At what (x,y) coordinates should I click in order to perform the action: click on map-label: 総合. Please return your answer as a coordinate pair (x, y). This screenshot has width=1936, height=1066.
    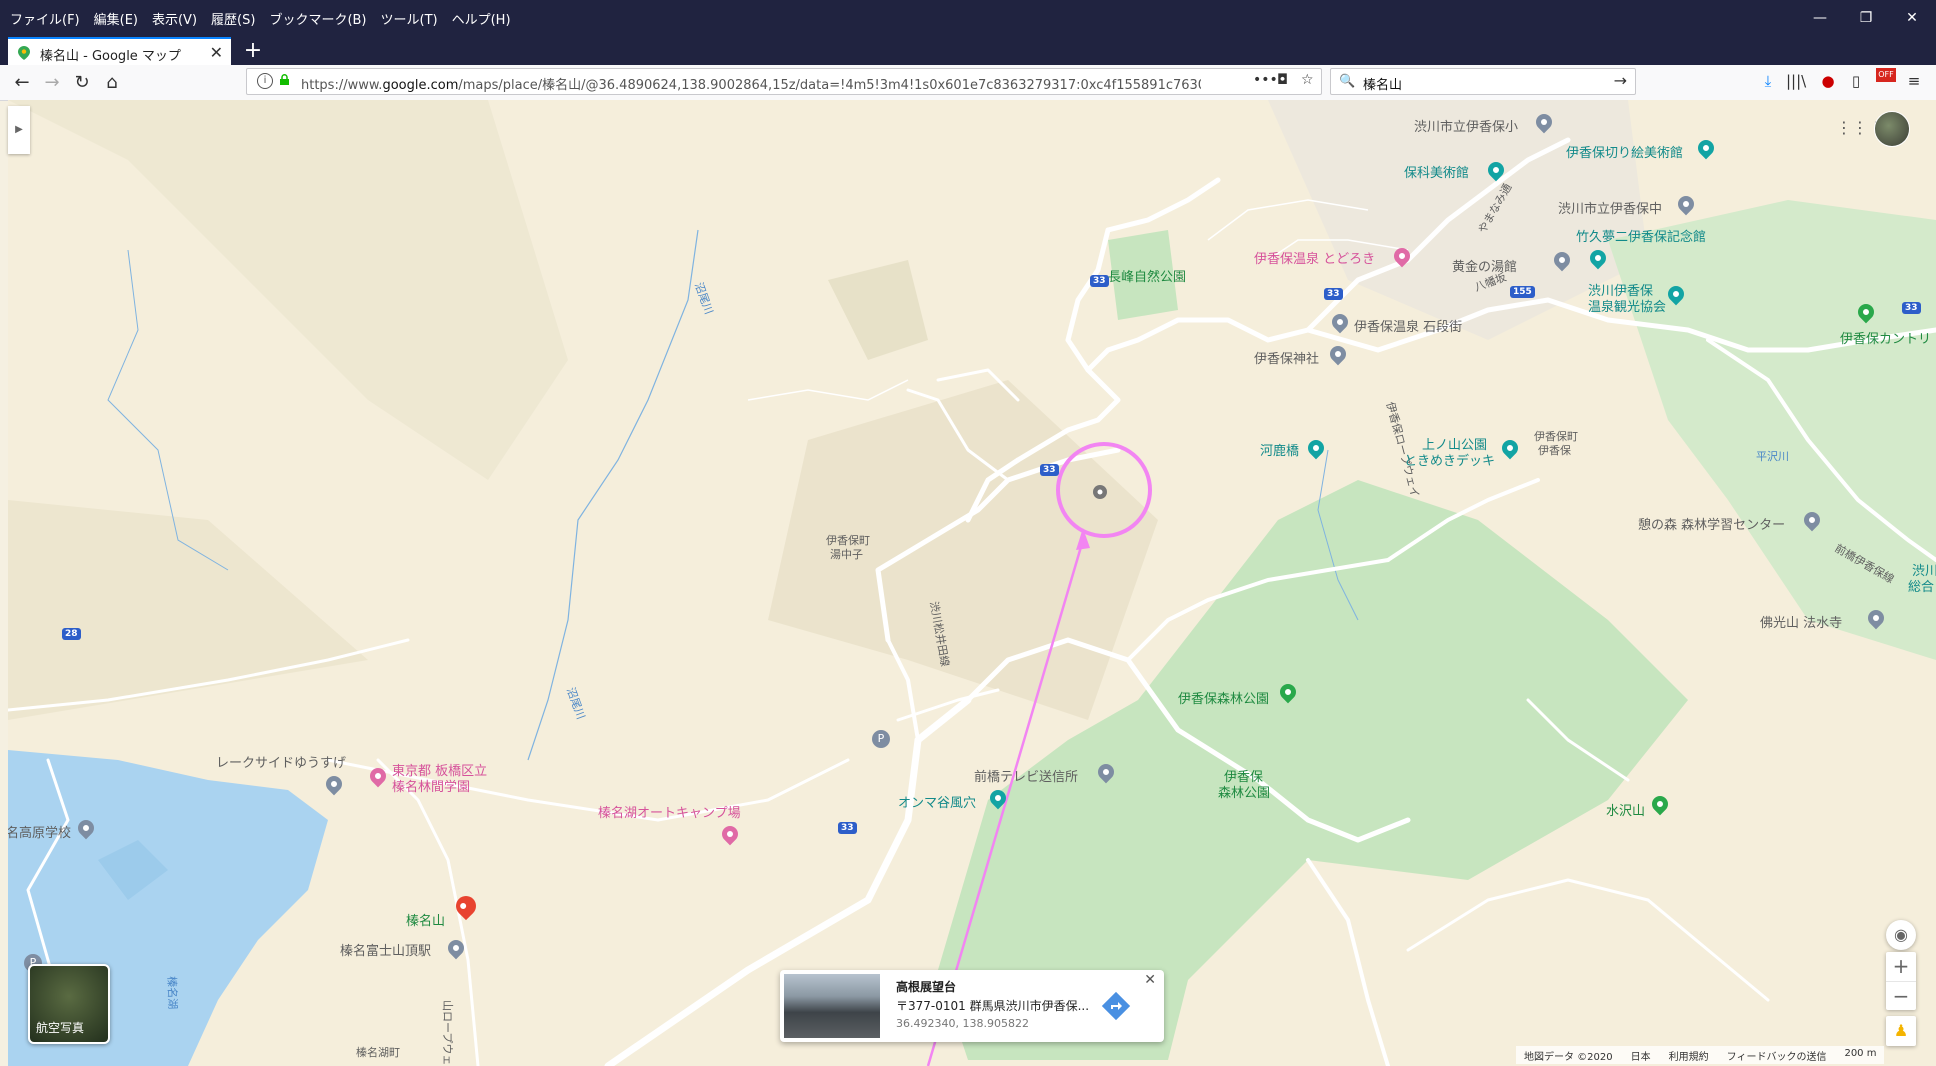
    Looking at the image, I should click on (1921, 587).